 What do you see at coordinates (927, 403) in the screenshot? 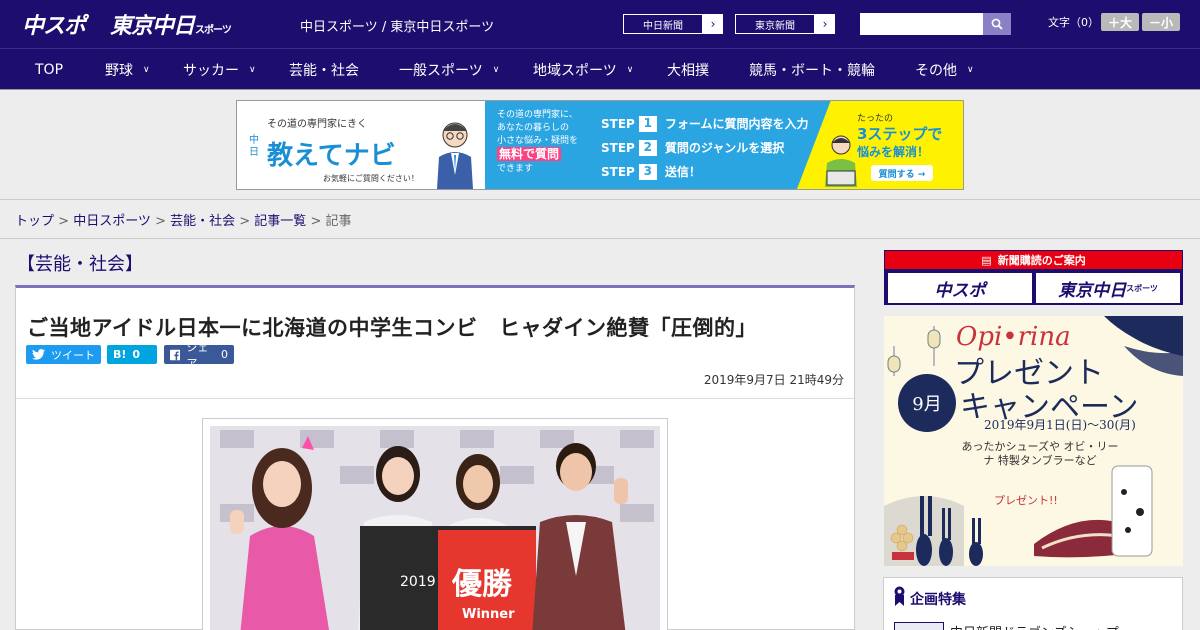
I see `promo-month-badge: 9月` at bounding box center [927, 403].